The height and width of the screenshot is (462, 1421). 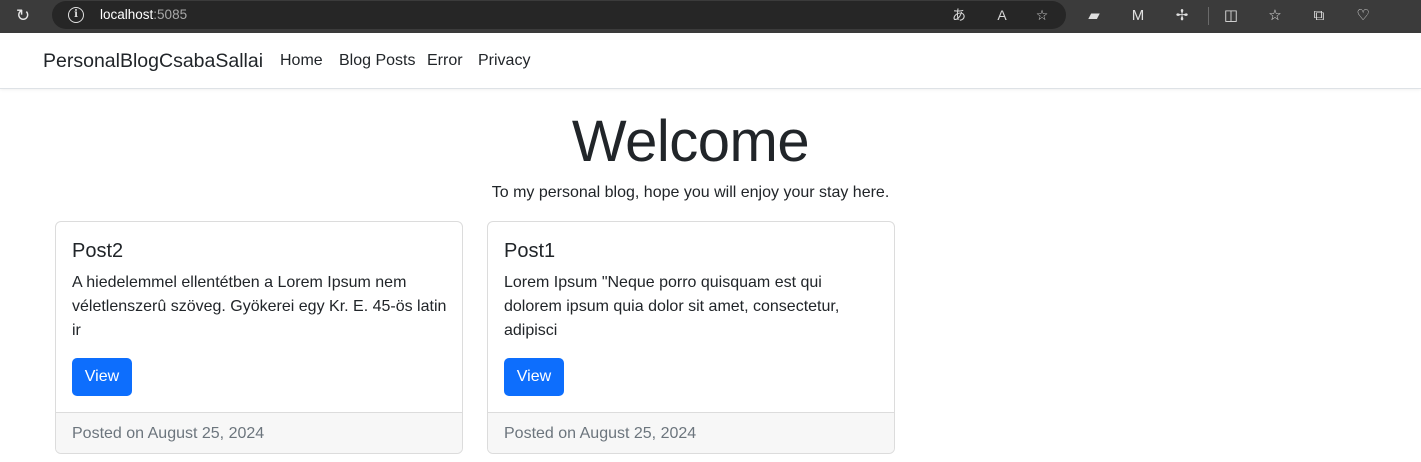 What do you see at coordinates (1182, 16) in the screenshot?
I see `extensions-puzzle-icon: ✢` at bounding box center [1182, 16].